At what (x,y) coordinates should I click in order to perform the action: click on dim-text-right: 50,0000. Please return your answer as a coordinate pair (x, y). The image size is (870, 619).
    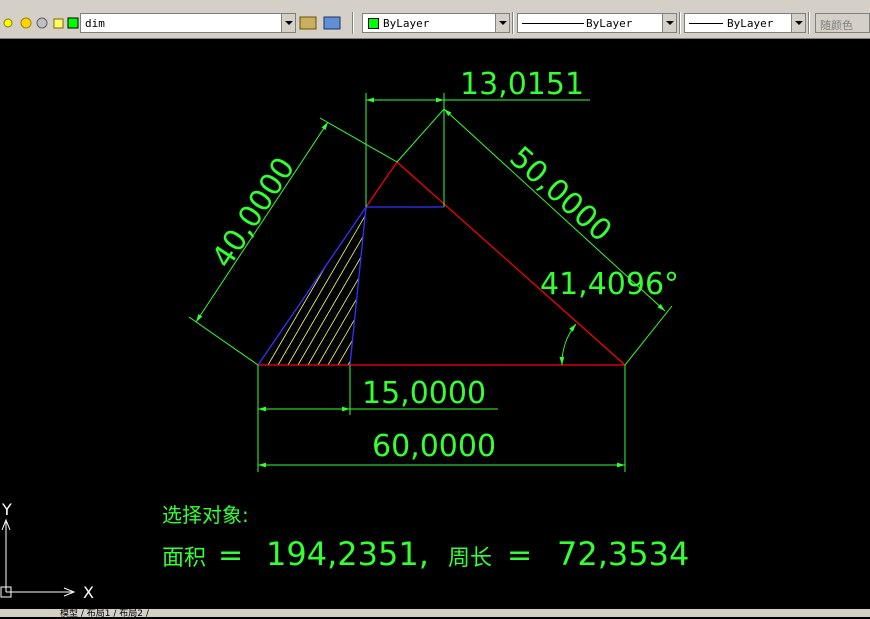
    Looking at the image, I should click on (561, 194).